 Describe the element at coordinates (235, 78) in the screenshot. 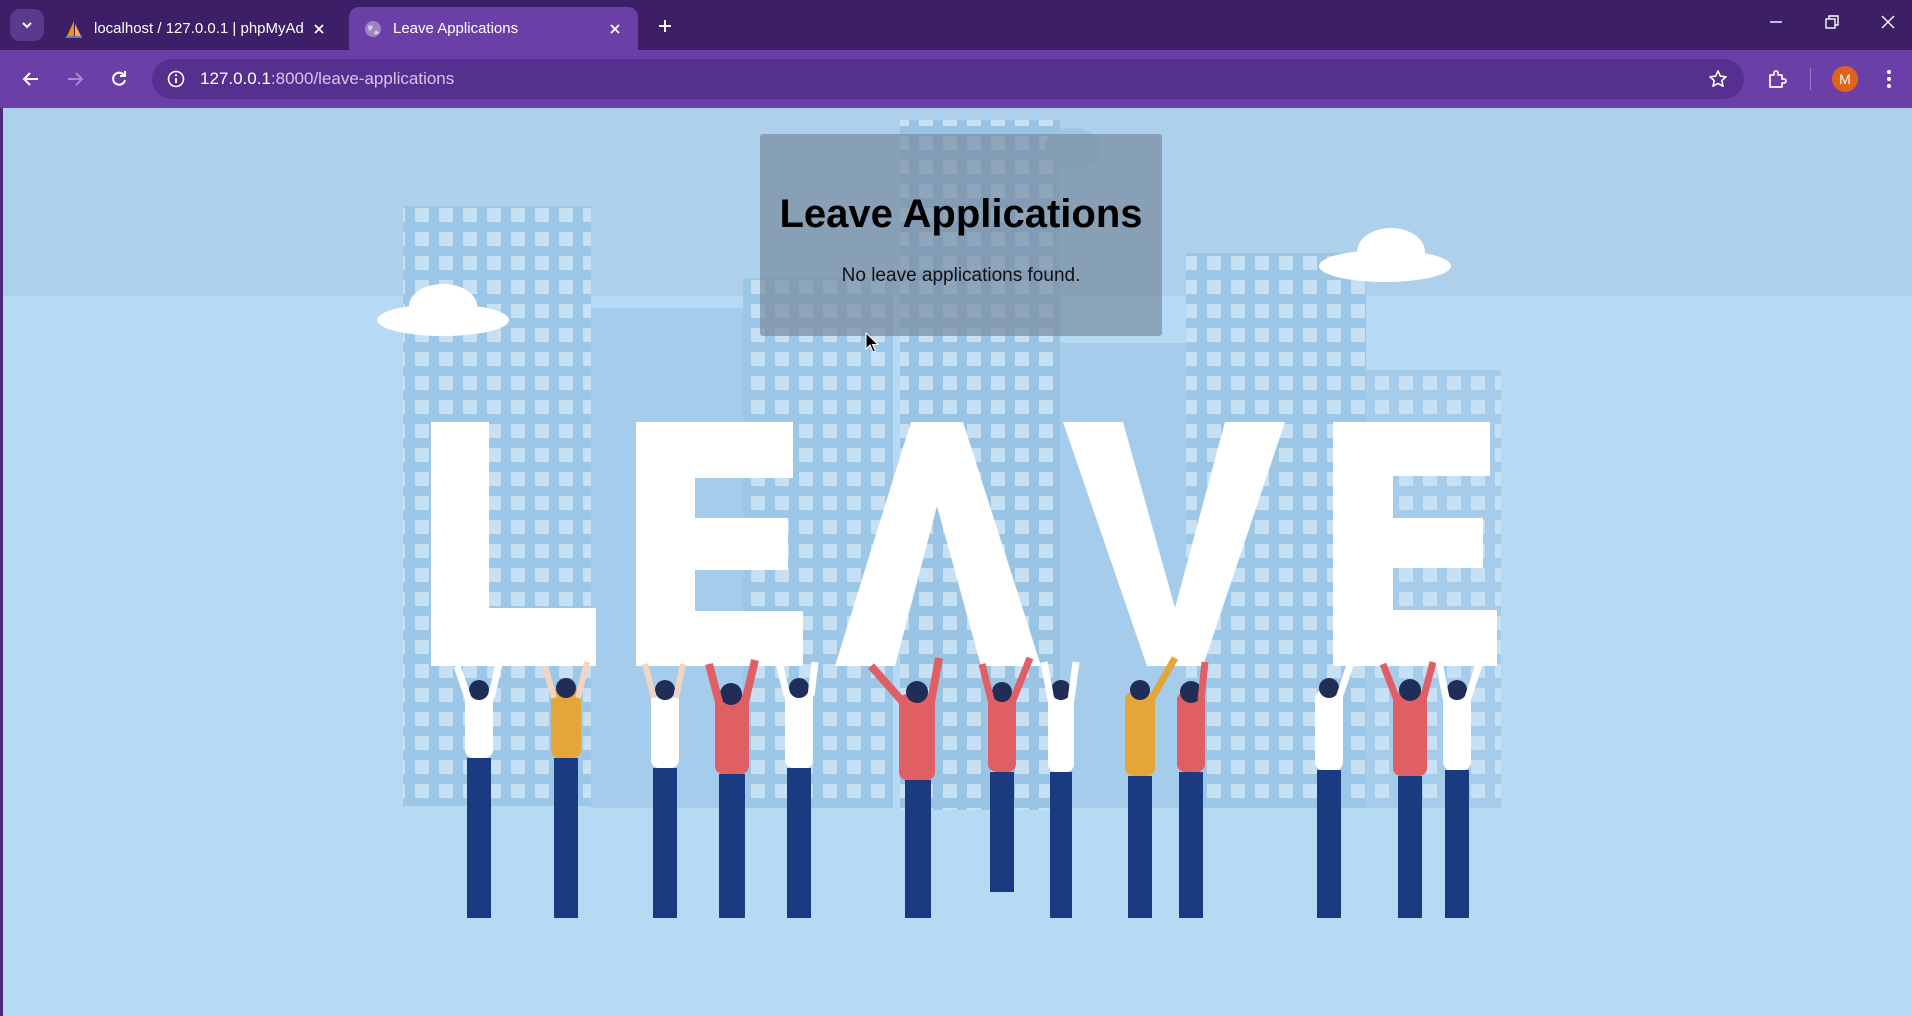

I see `url-host: 127.0.0.1` at that location.